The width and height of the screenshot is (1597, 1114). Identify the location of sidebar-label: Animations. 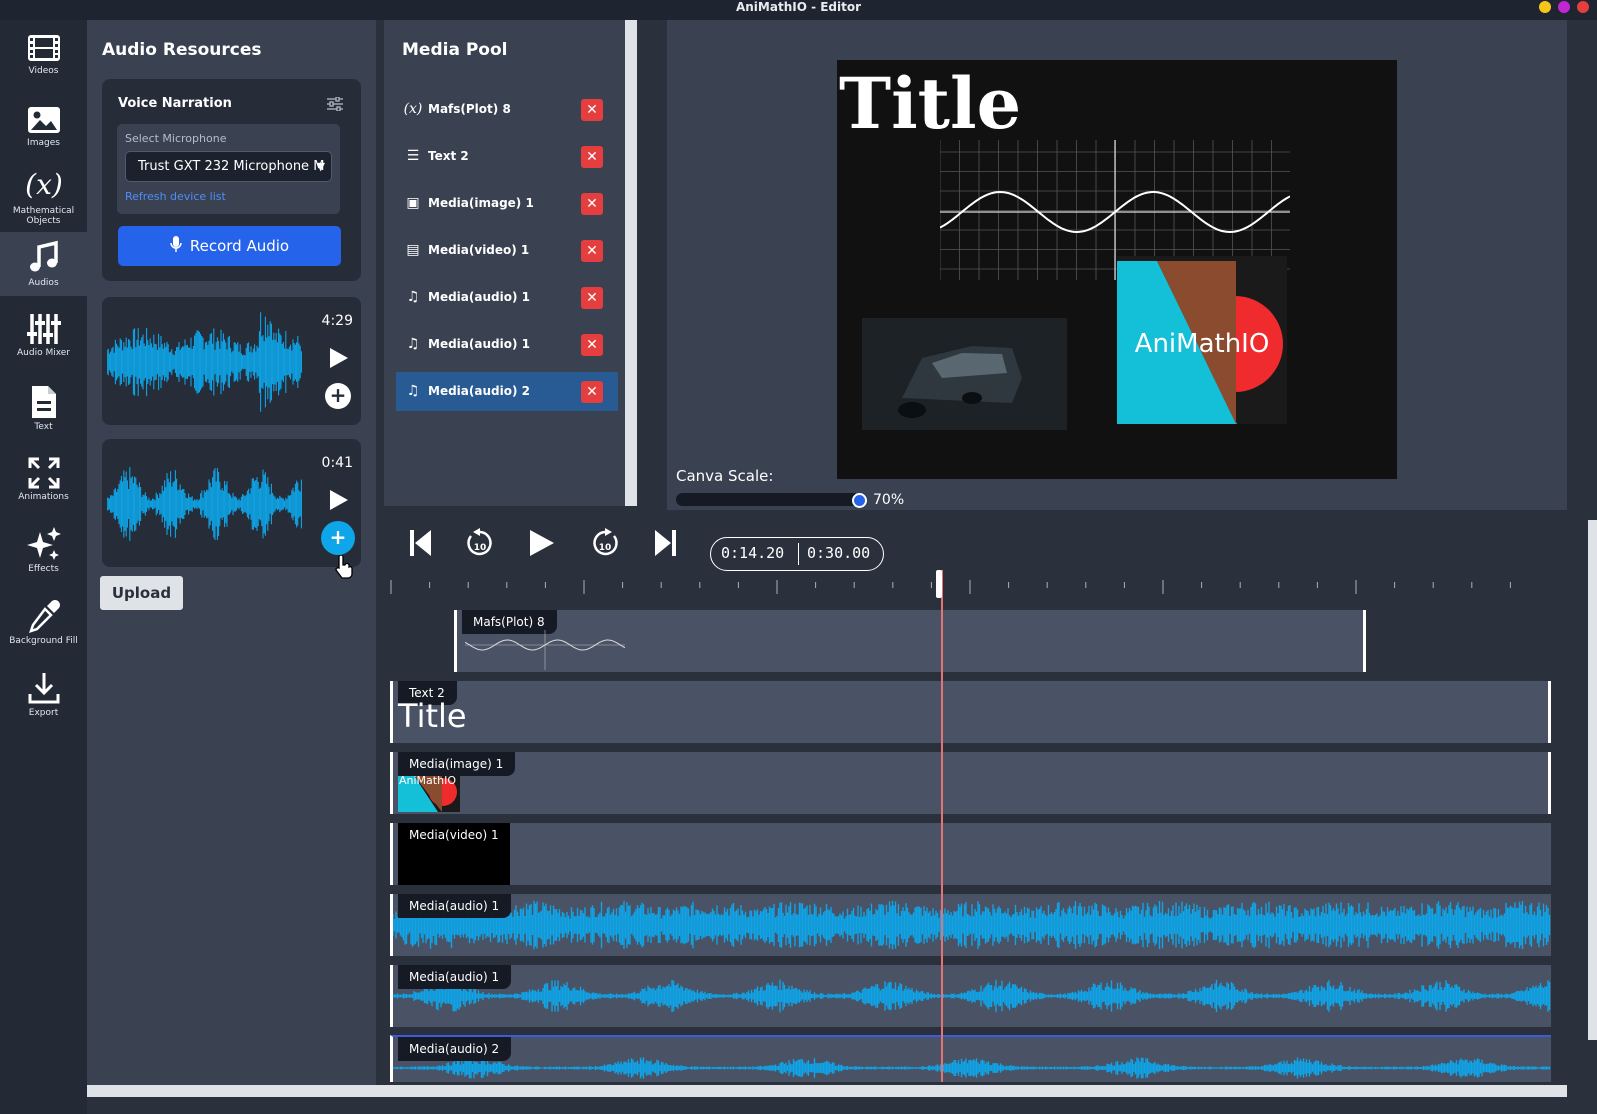
(43, 497).